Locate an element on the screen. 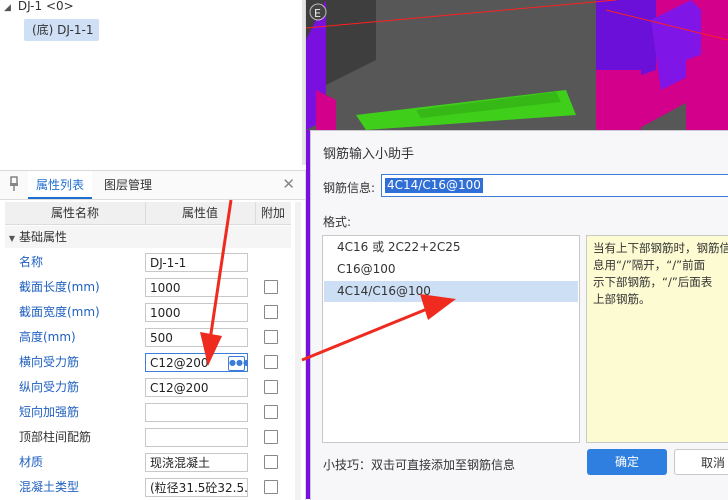 This screenshot has width=728, height=500. property-row: 材质 现浇混凝土 is located at coordinates (148, 462).